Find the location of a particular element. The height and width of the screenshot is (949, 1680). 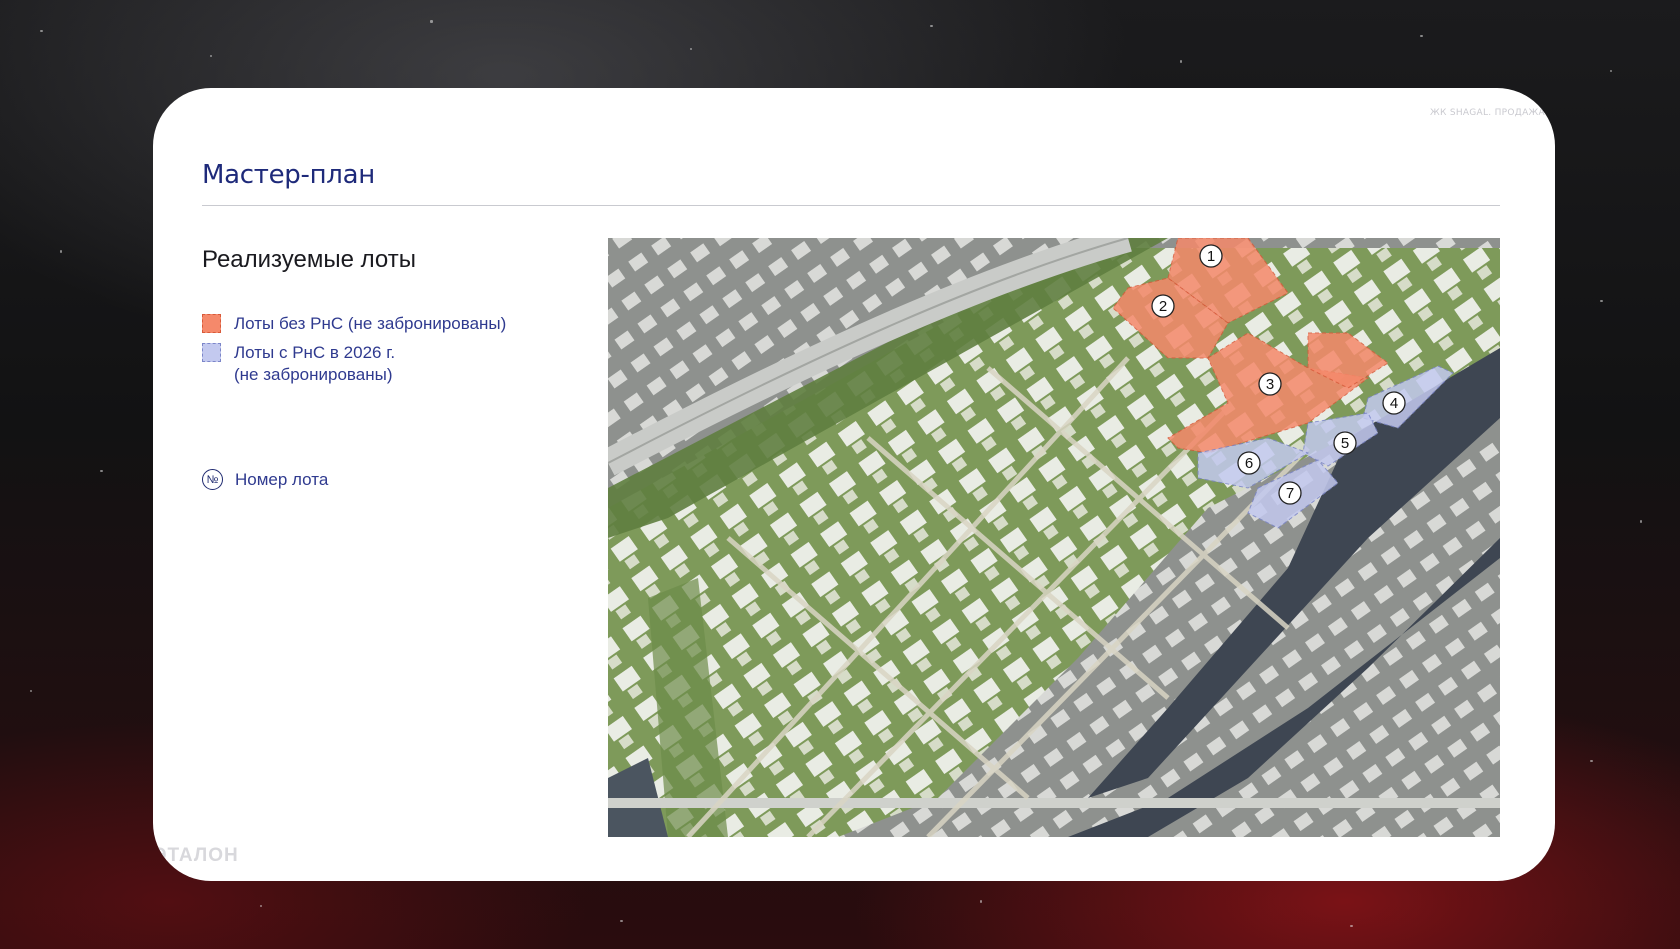

lot-badge: 2 is located at coordinates (1163, 306).